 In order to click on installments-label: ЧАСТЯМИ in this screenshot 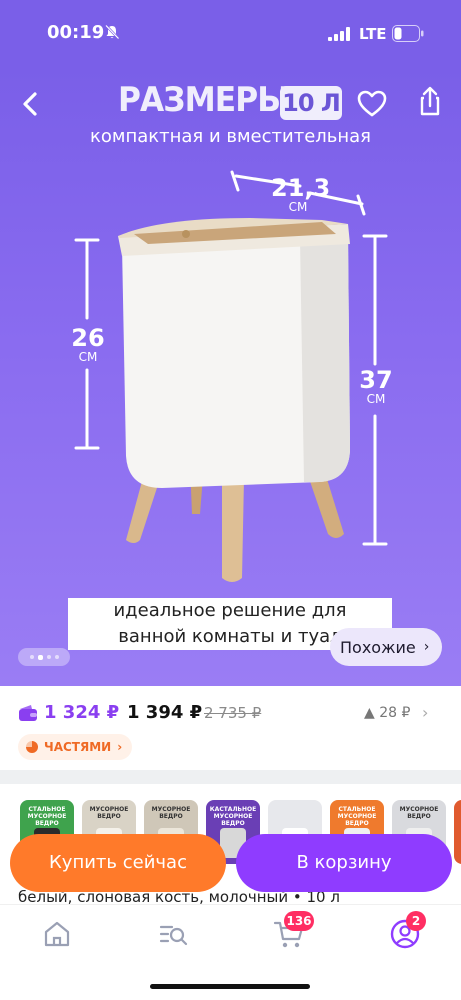, I will do `click(78, 747)`.